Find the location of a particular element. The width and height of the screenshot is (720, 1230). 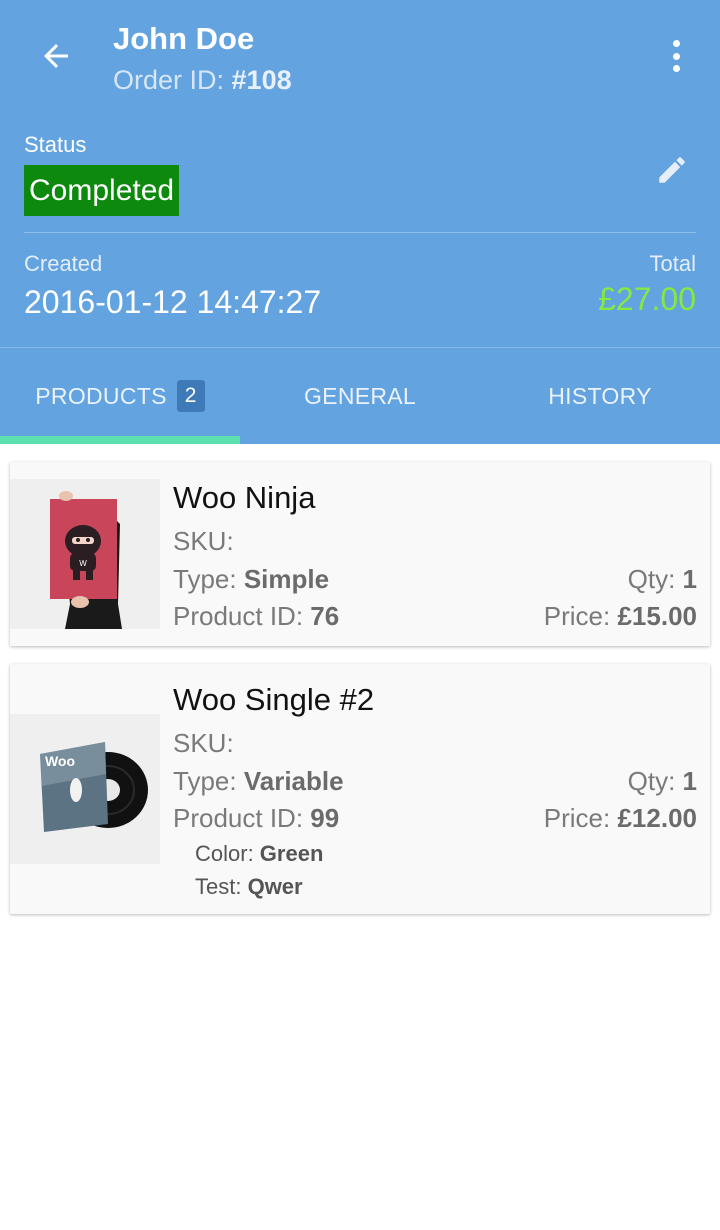

product-id: Product ID: 99 is located at coordinates (256, 818).